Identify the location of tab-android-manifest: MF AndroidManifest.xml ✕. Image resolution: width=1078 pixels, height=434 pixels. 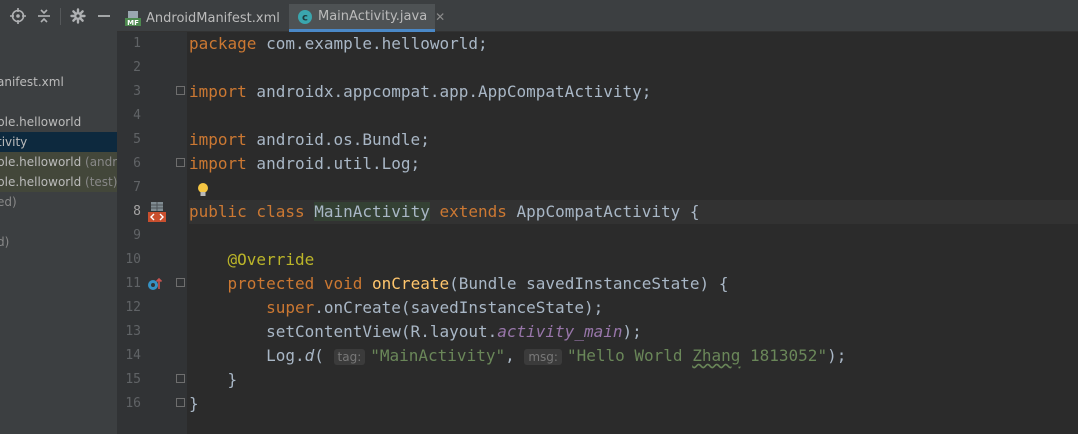
(207, 18).